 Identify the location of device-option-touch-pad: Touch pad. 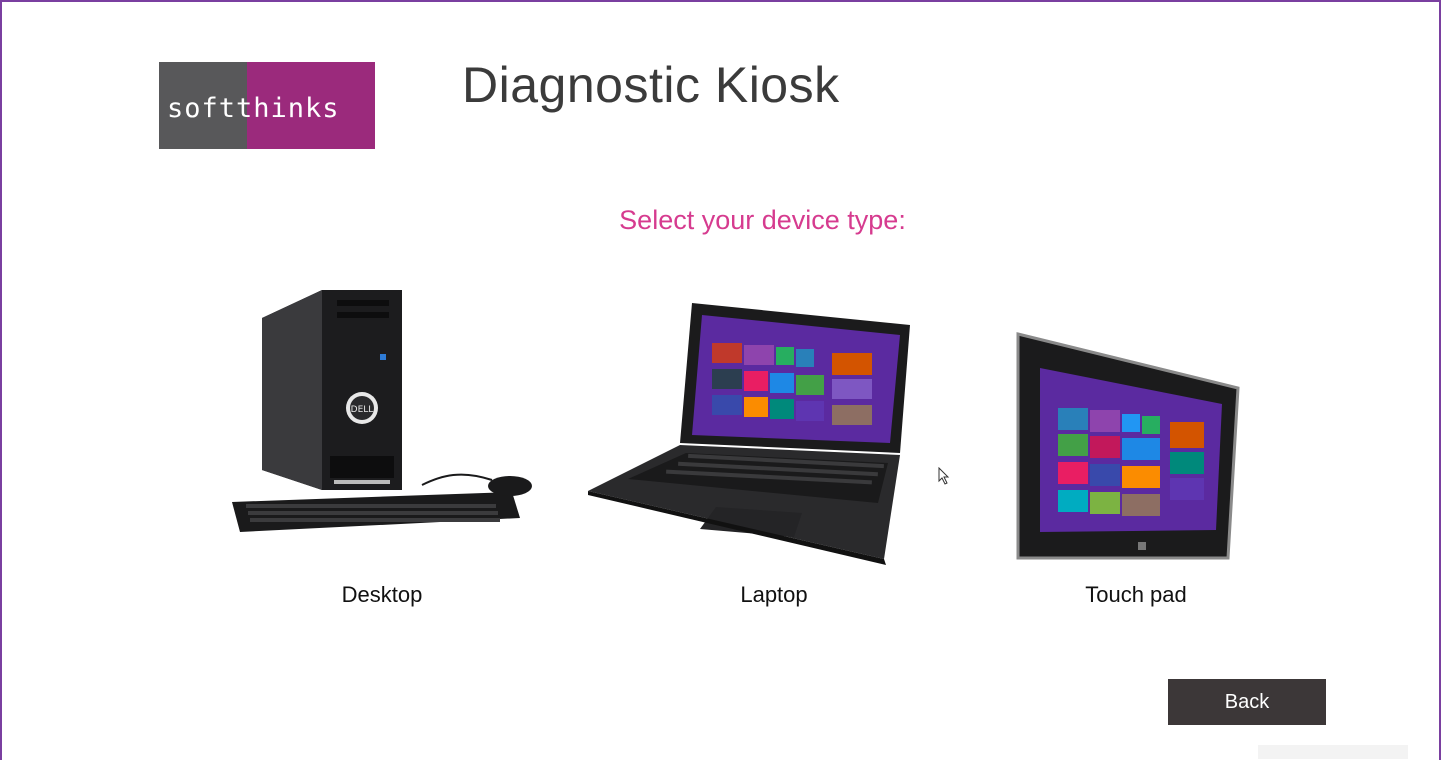
(1130, 469).